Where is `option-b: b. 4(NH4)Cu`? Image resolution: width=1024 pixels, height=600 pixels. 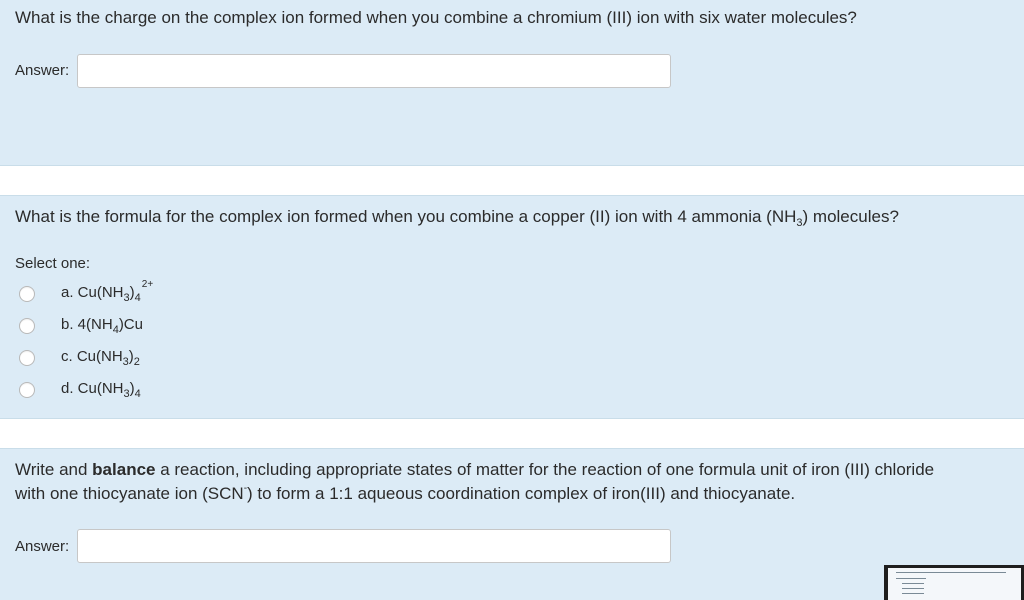 option-b: b. 4(NH4)Cu is located at coordinates (200, 327).